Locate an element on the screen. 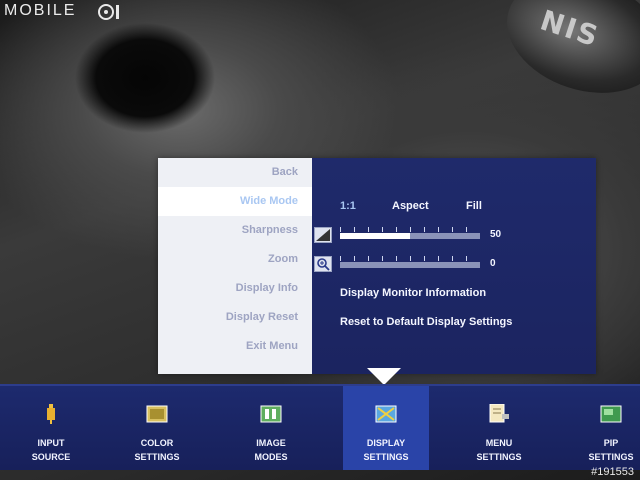  image-modes-icon is located at coordinates (271, 414).